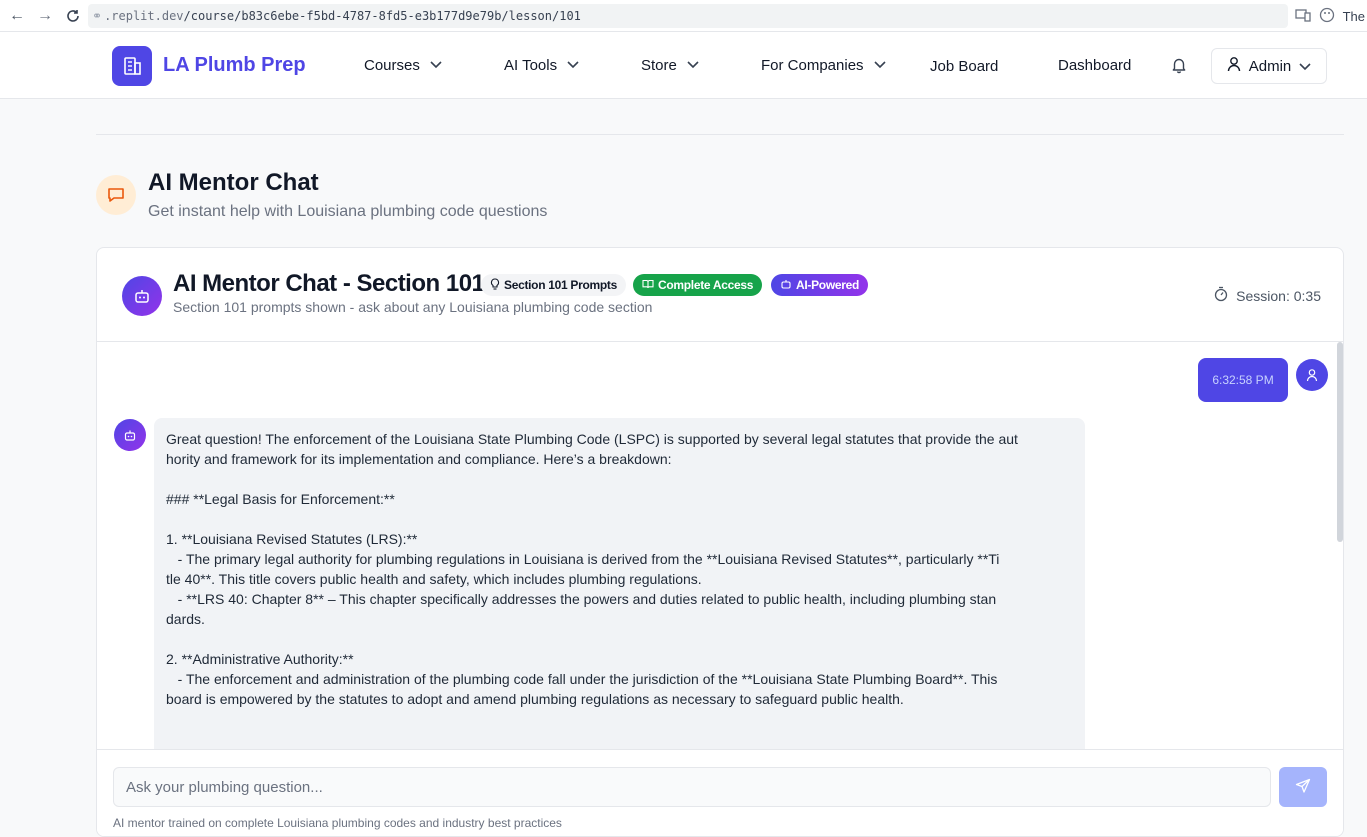 The image size is (1367, 837). What do you see at coordinates (144, 16) in the screenshot?
I see `url-host: .replit.dev` at bounding box center [144, 16].